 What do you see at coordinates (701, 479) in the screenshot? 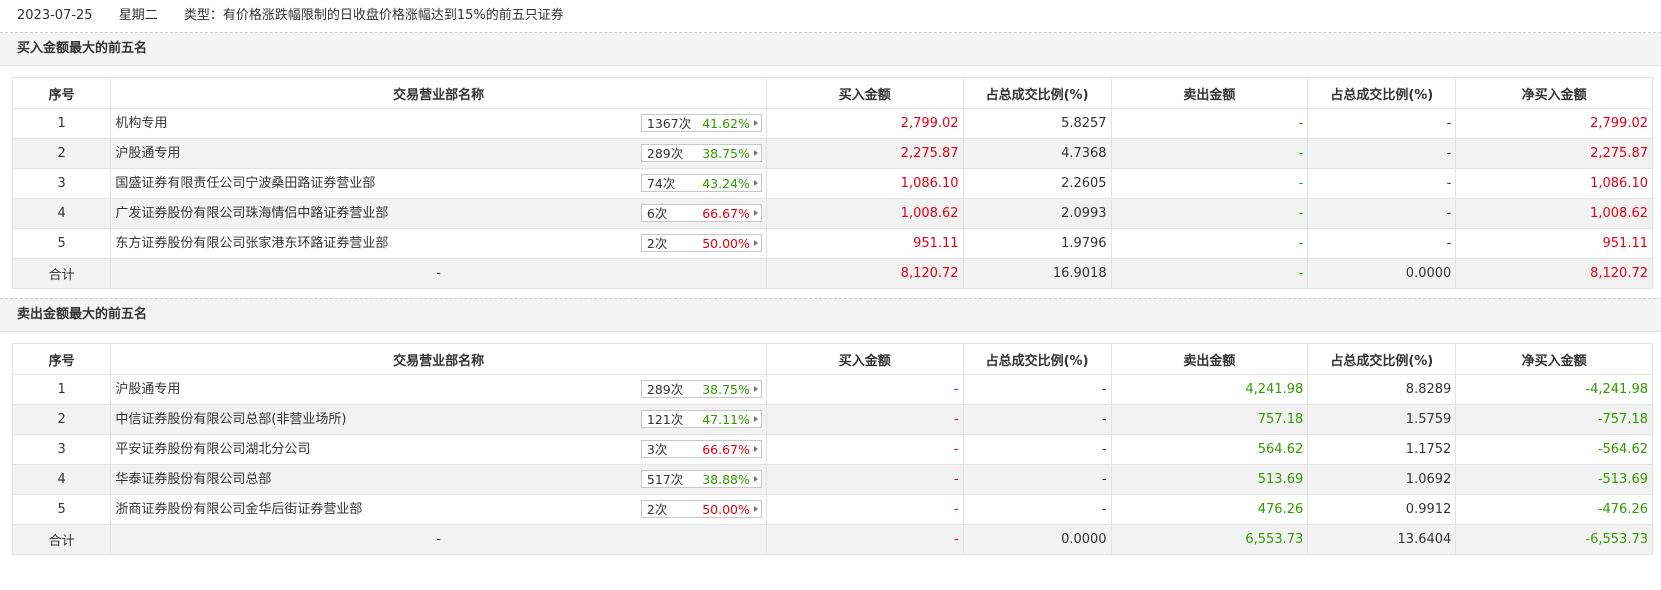
I see `branch-stats-button: 517次 38.88%` at bounding box center [701, 479].